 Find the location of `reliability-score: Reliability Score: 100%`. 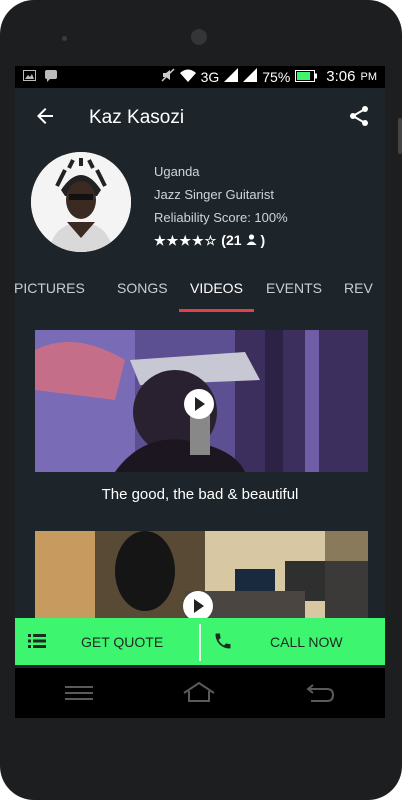

reliability-score: Reliability Score: 100% is located at coordinates (221, 217).